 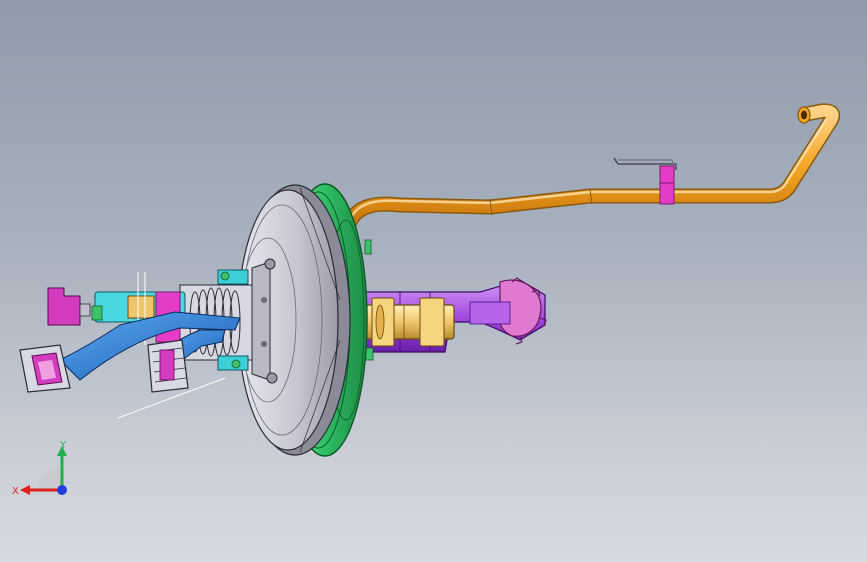 What do you see at coordinates (63, 445) in the screenshot?
I see `y-axis-label: Y` at bounding box center [63, 445].